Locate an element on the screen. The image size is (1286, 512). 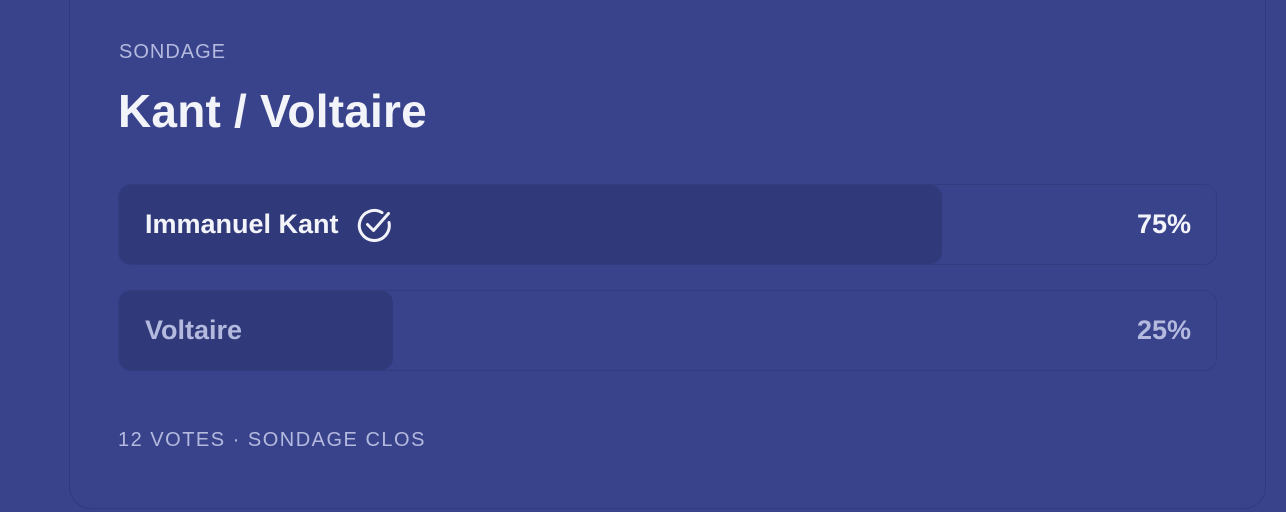
poll-option-kant: Immanuel Kant 75% is located at coordinates (667, 224).